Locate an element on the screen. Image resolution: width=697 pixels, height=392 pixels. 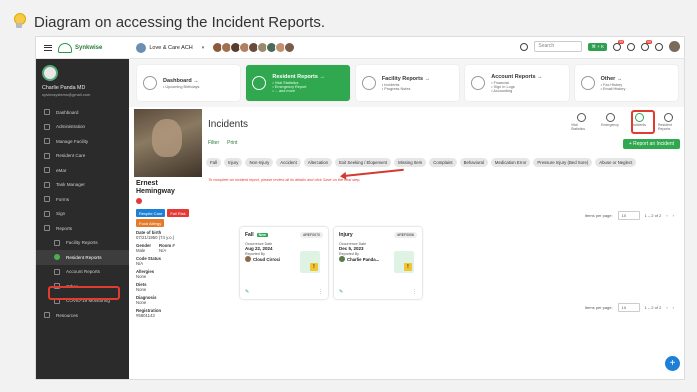
sidebar-item-administration: Administration is located at coordinates (82, 127).